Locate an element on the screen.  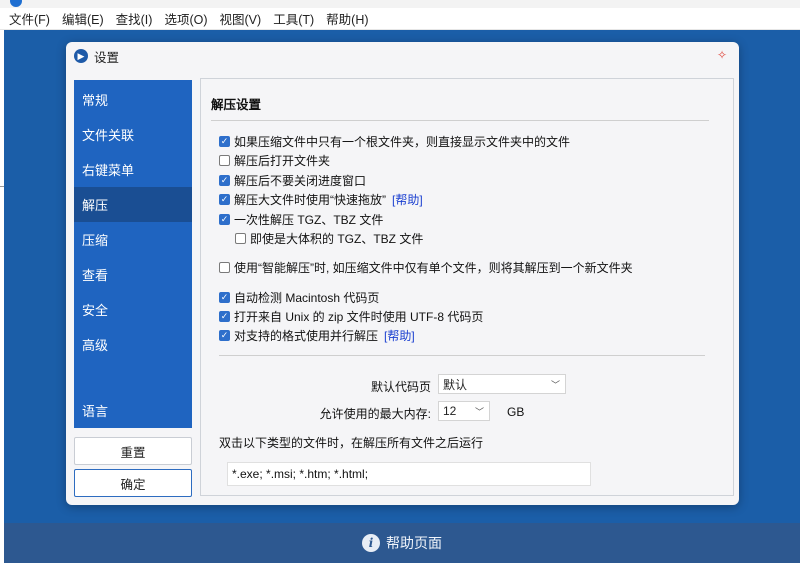
option-root-folder: ✓ 如果压缩文件中只有一个根文件夹，则直接显示文件夹中的文件 is located at coordinates (394, 141).